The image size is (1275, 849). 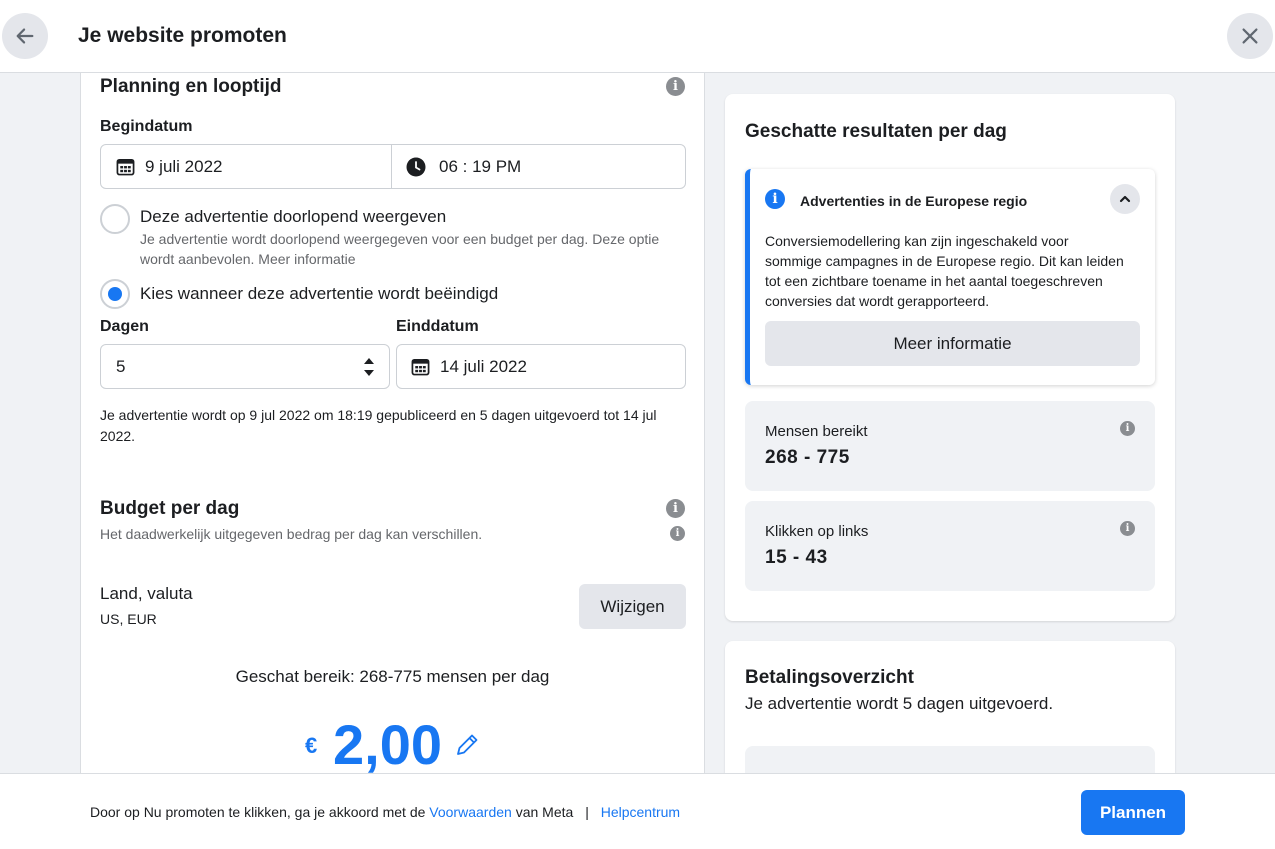 I want to click on end-date-radio, so click(x=115, y=294).